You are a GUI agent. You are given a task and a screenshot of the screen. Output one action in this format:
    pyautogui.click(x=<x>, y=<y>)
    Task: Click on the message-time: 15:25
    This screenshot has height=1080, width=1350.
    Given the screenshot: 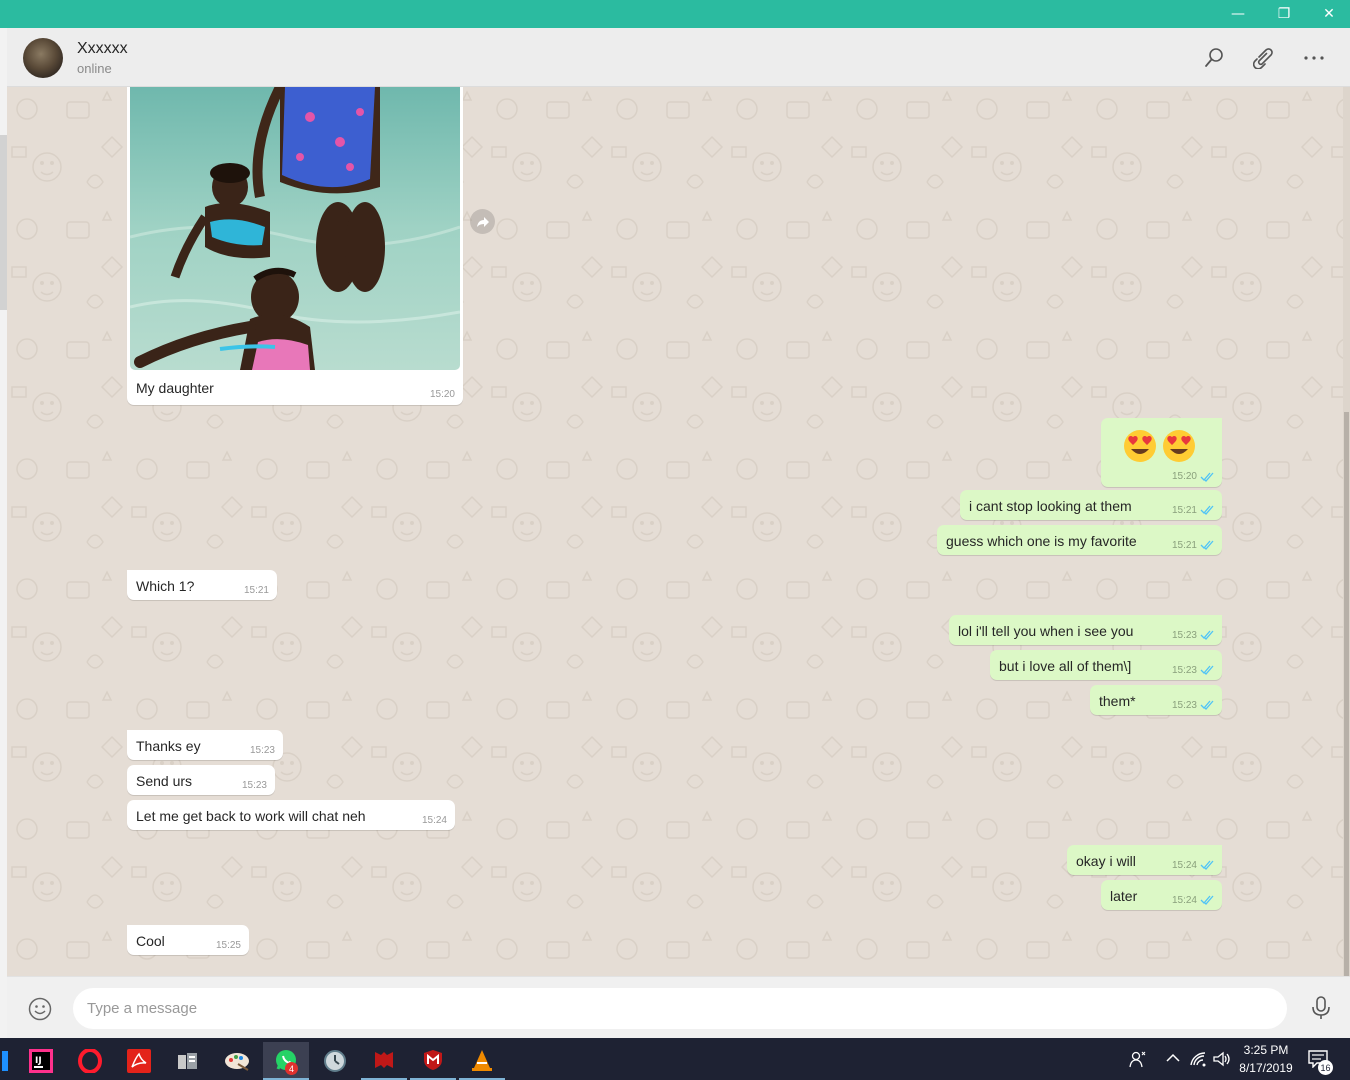 What is the action you would take?
    pyautogui.click(x=228, y=945)
    